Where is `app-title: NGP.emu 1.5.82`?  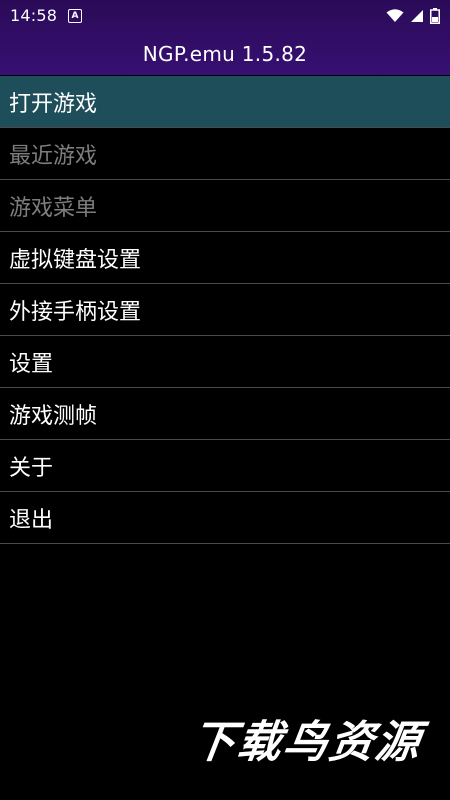
app-title: NGP.emu 1.5.82 is located at coordinates (225, 53).